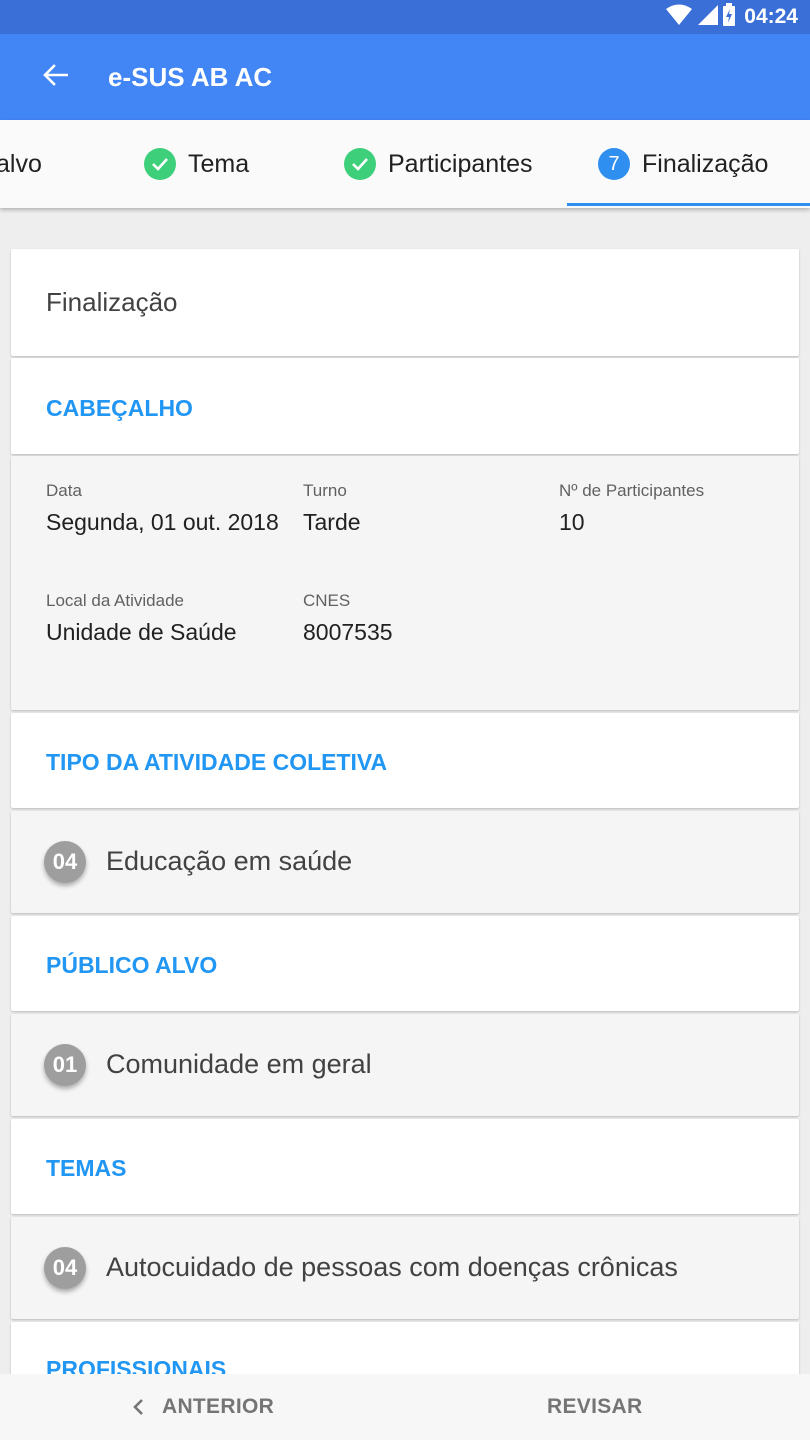 This screenshot has height=1440, width=810. I want to click on review-button: REVISAR, so click(594, 1407).